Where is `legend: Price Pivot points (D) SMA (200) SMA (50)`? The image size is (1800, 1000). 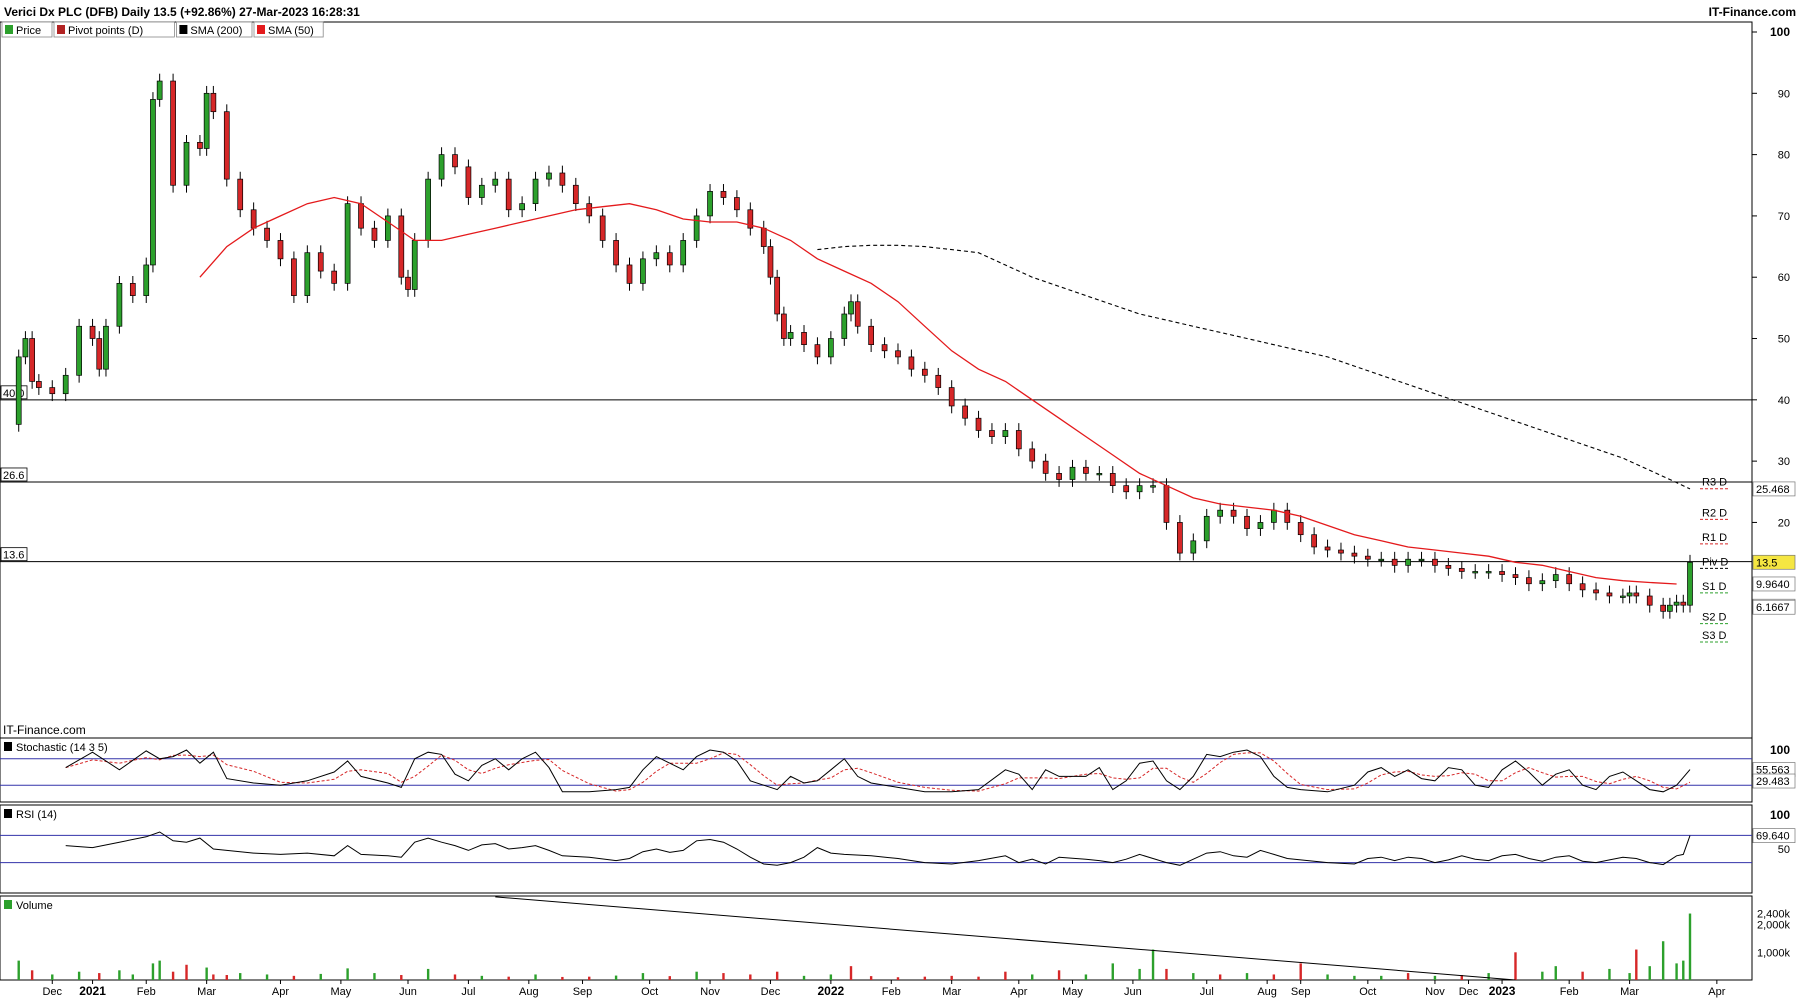
legend: Price Pivot points (D) SMA (200) SMA (50) is located at coordinates (162, 29).